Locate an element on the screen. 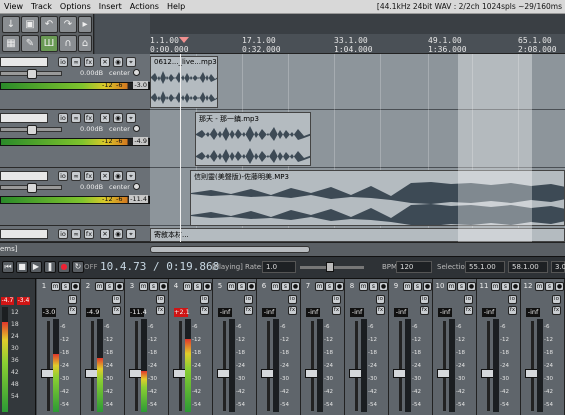 The image size is (565, 415). magnet-icon: ∩ is located at coordinates (68, 43).